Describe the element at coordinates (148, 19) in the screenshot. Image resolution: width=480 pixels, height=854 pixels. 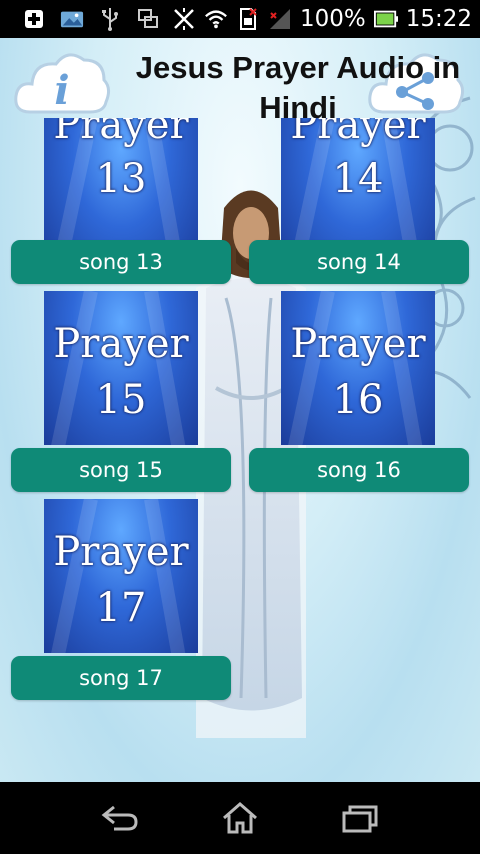
I see `screen-icon` at that location.